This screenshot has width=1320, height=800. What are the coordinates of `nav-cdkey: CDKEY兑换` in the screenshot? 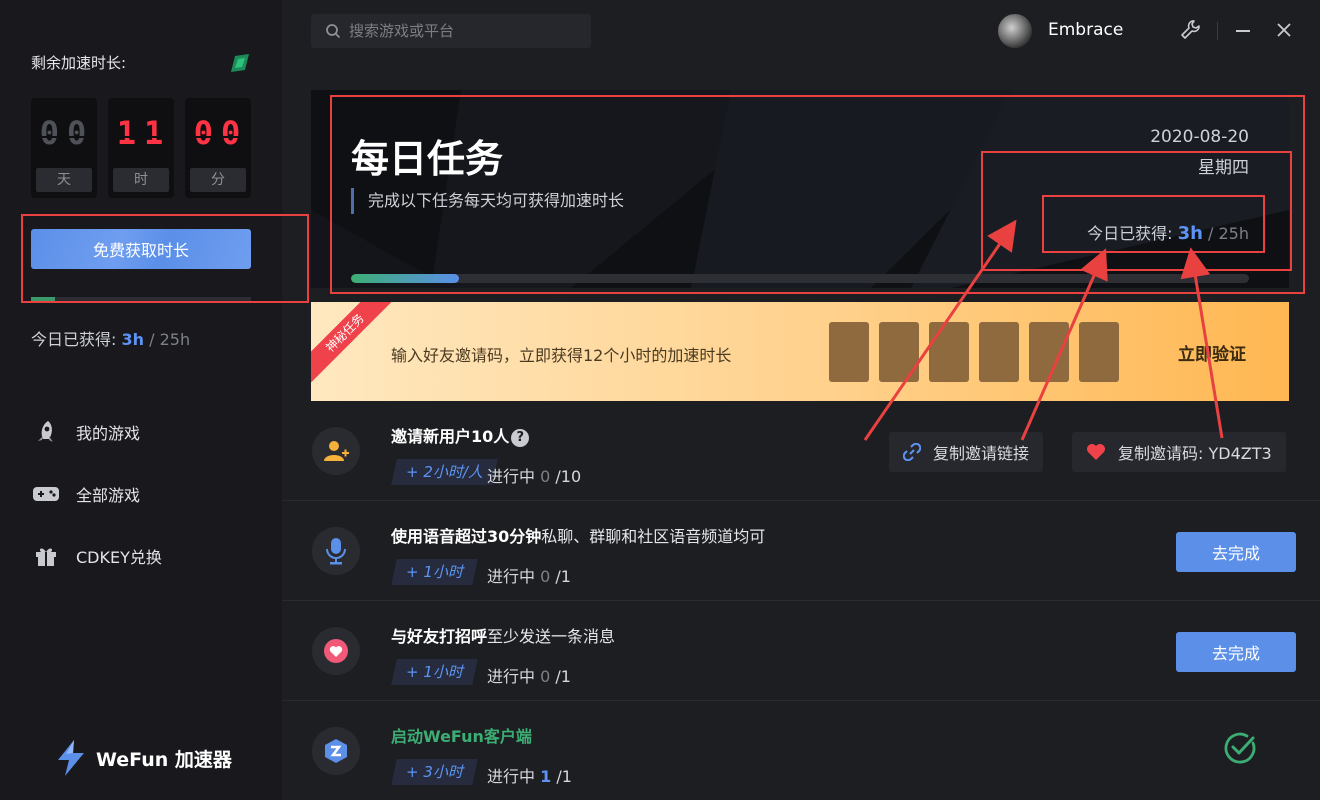 It's located at (141, 556).